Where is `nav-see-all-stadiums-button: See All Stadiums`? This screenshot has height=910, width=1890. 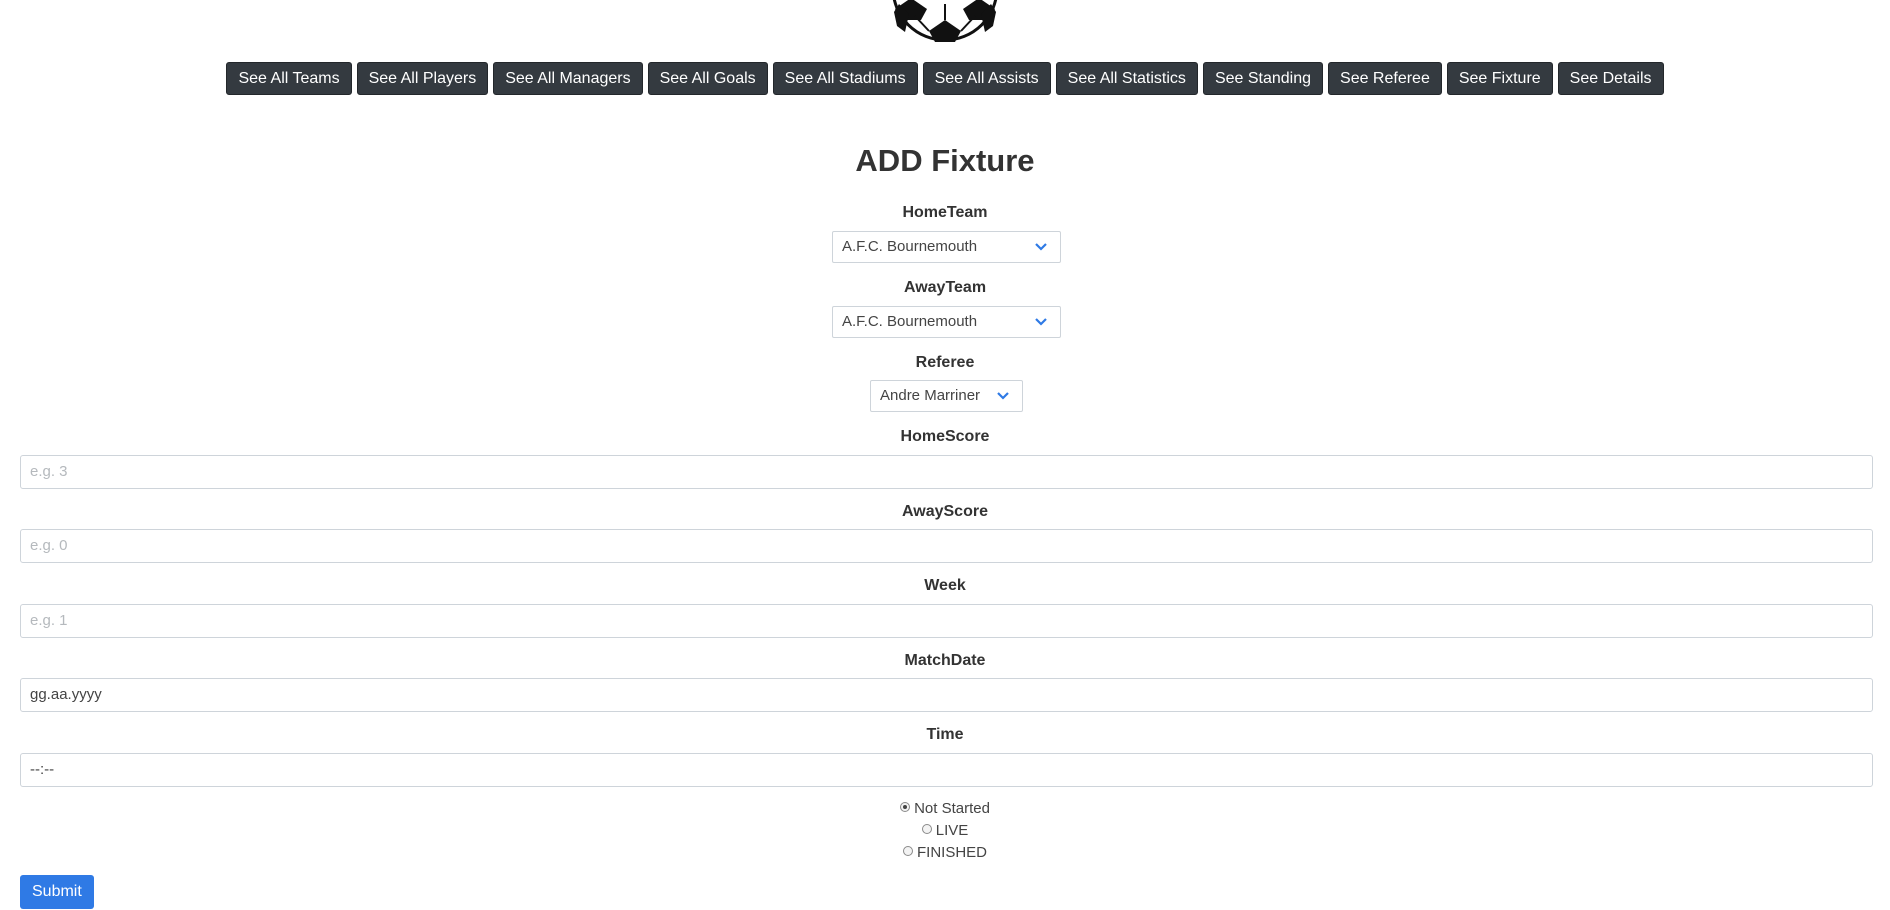
nav-see-all-stadiums-button: See All Stadiums is located at coordinates (845, 78).